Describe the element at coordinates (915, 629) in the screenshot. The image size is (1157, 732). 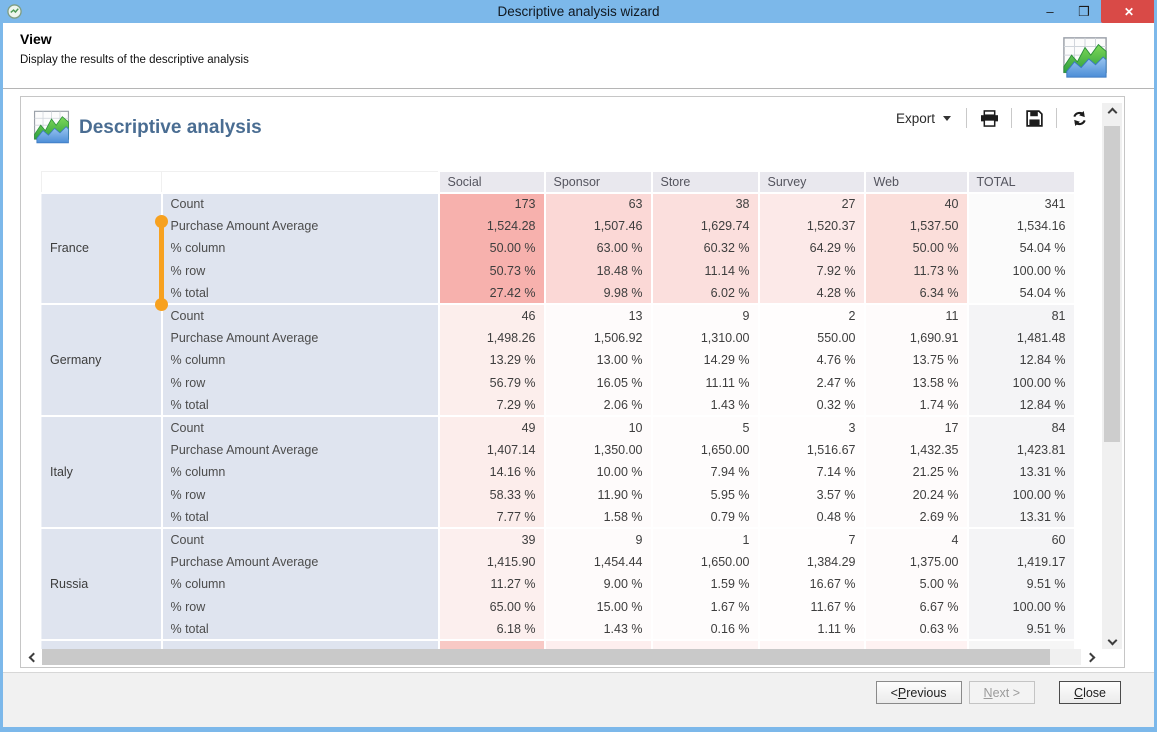
I see `value-cell: 0.63 %` at that location.